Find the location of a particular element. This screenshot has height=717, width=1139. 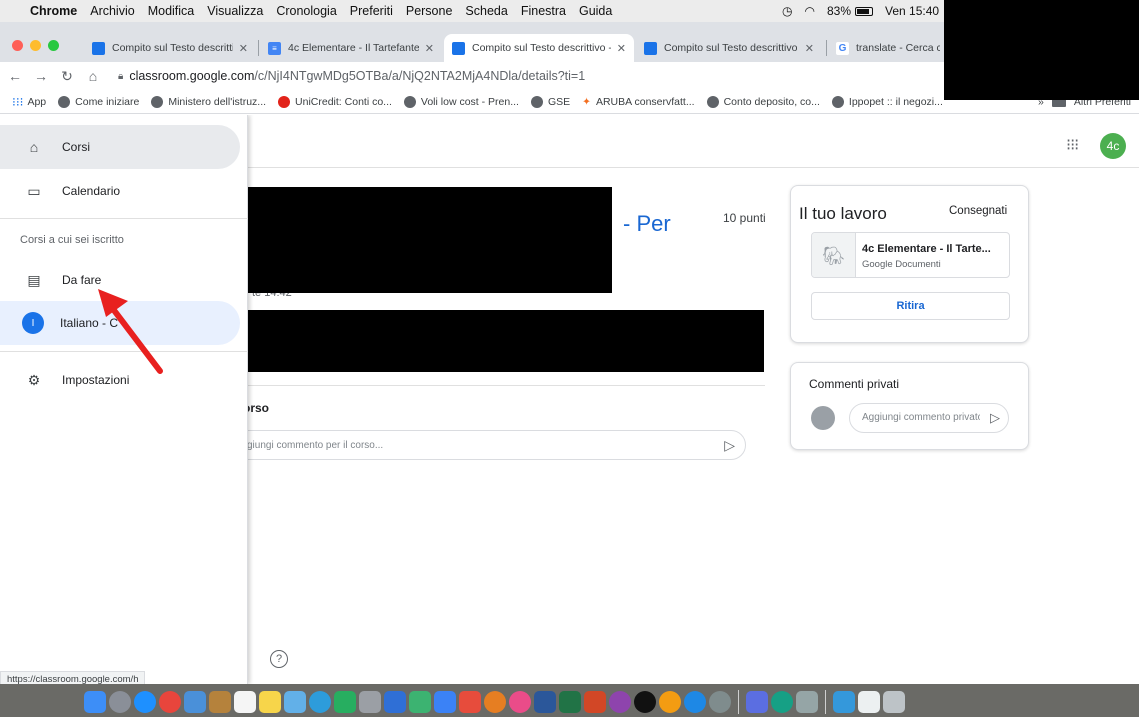

google-favicon-icon: G is located at coordinates (842, 48).